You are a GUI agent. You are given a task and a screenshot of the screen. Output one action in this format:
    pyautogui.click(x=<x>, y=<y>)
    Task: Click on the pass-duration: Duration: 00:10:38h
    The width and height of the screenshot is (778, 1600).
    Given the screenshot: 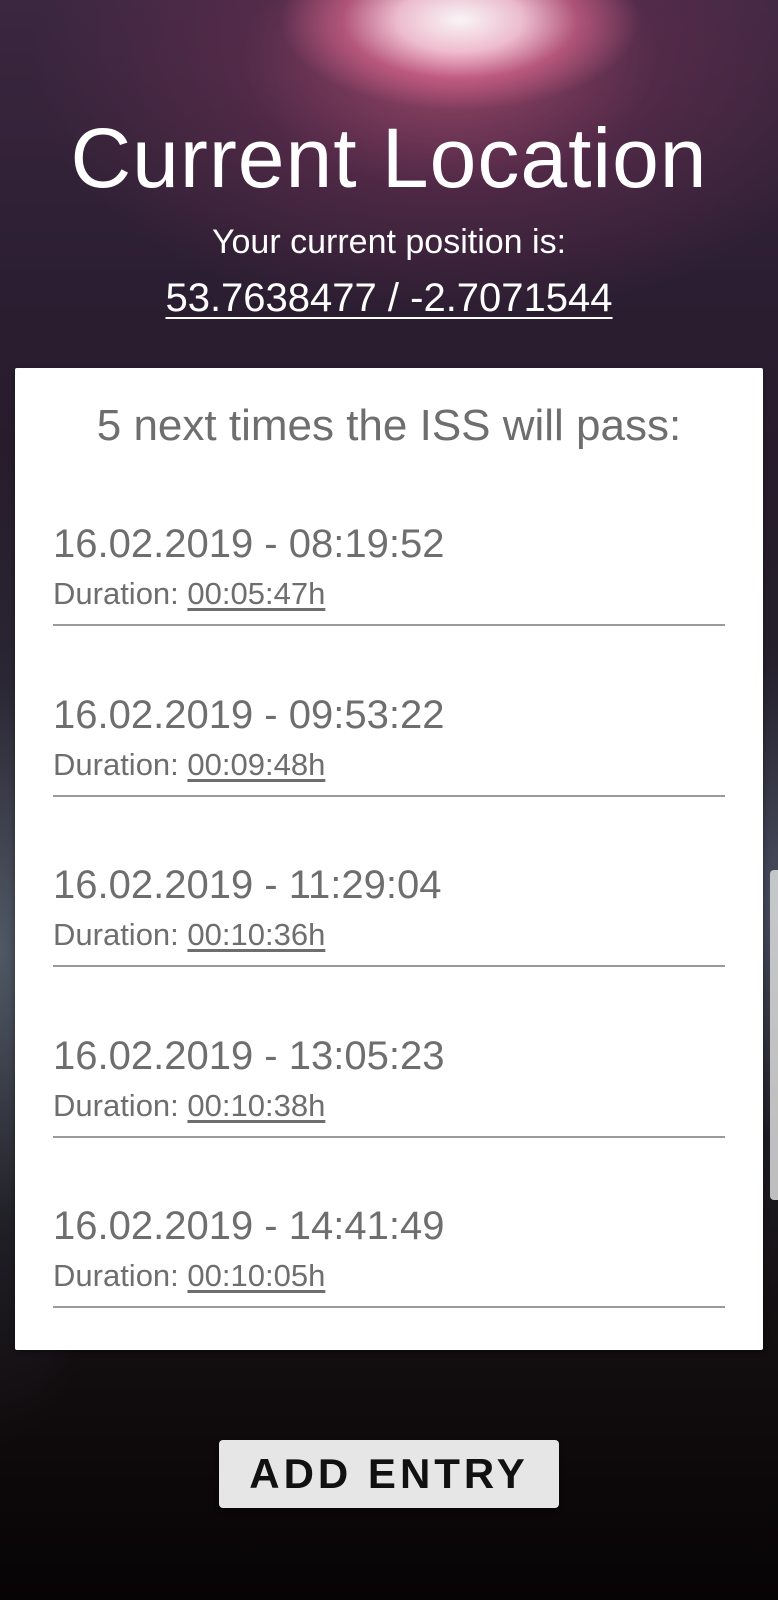 What is the action you would take?
    pyautogui.click(x=189, y=1106)
    